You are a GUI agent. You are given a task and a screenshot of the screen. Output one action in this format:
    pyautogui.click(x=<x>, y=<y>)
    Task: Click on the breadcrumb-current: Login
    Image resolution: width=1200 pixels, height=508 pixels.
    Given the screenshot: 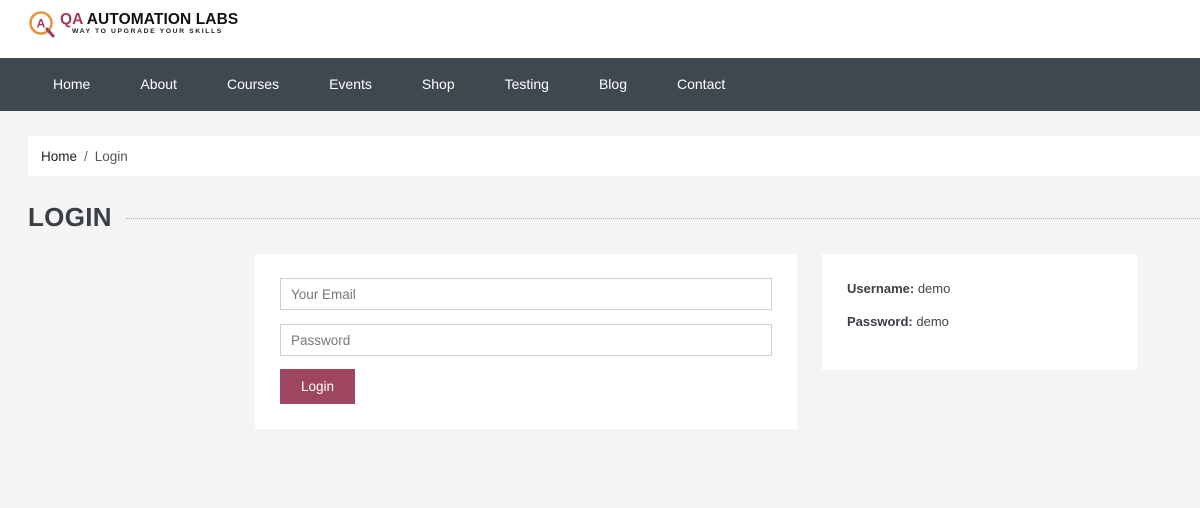 What is the action you would take?
    pyautogui.click(x=111, y=156)
    